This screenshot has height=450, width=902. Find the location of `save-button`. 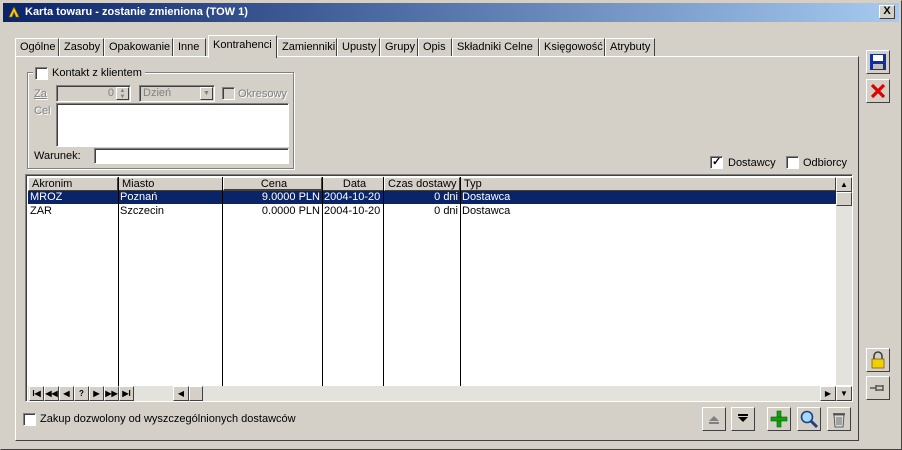

save-button is located at coordinates (878, 62).